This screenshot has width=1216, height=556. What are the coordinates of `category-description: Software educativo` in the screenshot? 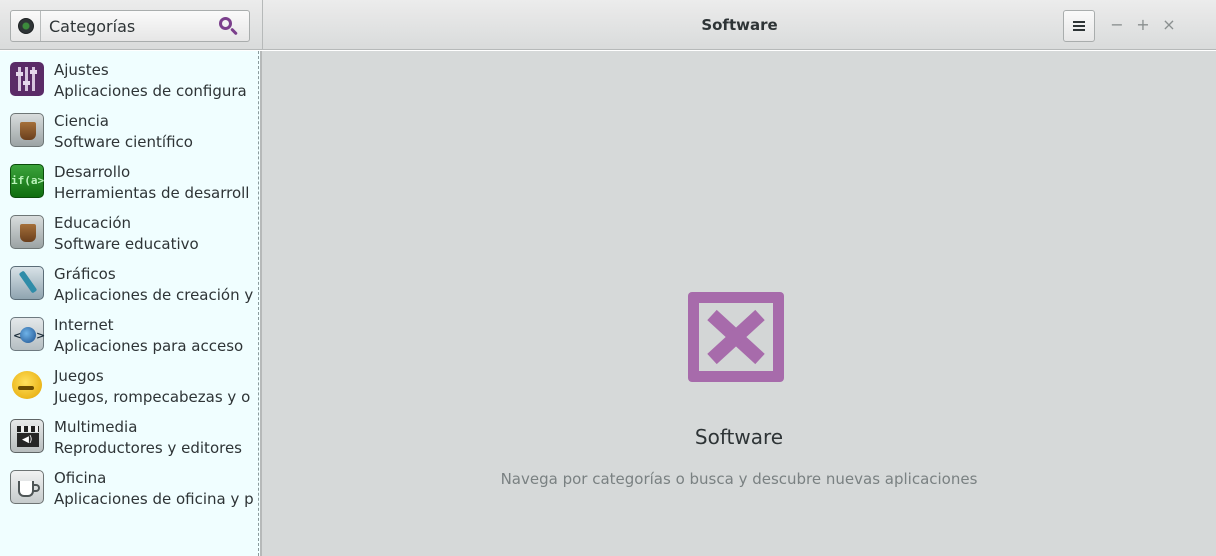 It's located at (126, 244).